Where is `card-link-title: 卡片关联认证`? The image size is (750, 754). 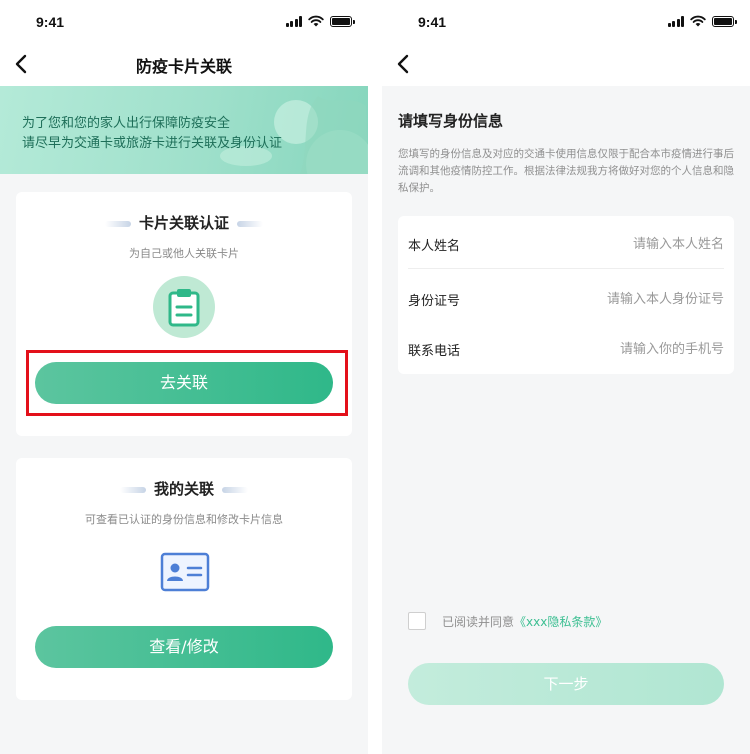
card-link-title: 卡片关联认证 is located at coordinates (184, 222).